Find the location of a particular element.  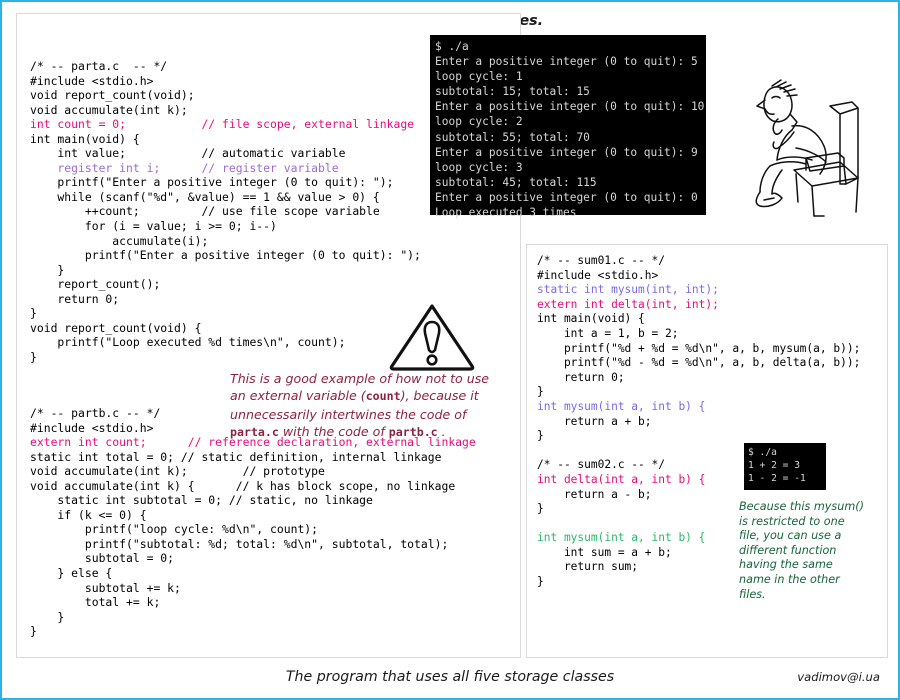

code-line: subtotal += k; is located at coordinates (105, 587).